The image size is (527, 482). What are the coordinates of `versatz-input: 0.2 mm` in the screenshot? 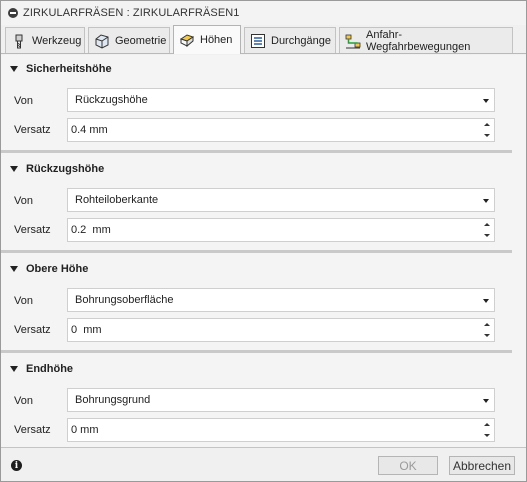 It's located at (281, 230).